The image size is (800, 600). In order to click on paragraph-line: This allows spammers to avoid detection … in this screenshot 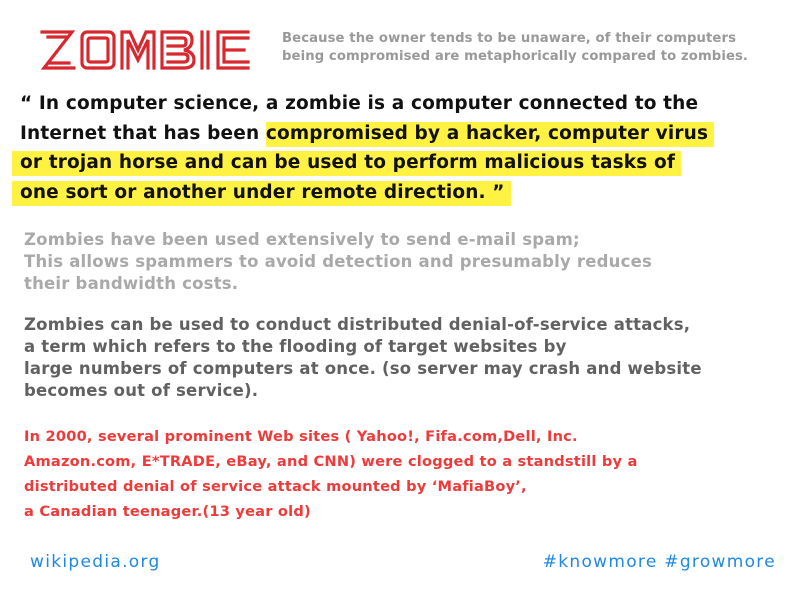, I will do `click(338, 261)`.